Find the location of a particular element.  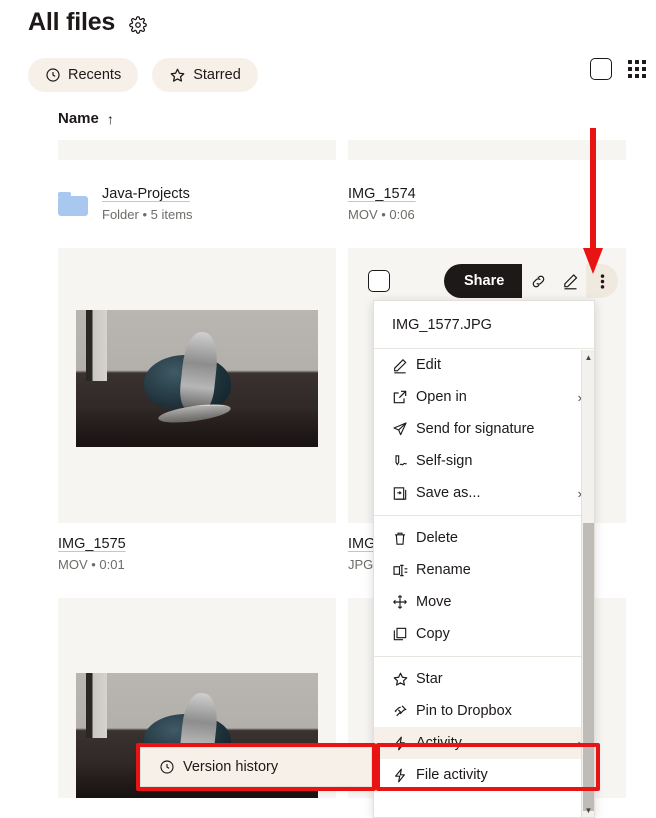

rename-icon is located at coordinates (404, 570).